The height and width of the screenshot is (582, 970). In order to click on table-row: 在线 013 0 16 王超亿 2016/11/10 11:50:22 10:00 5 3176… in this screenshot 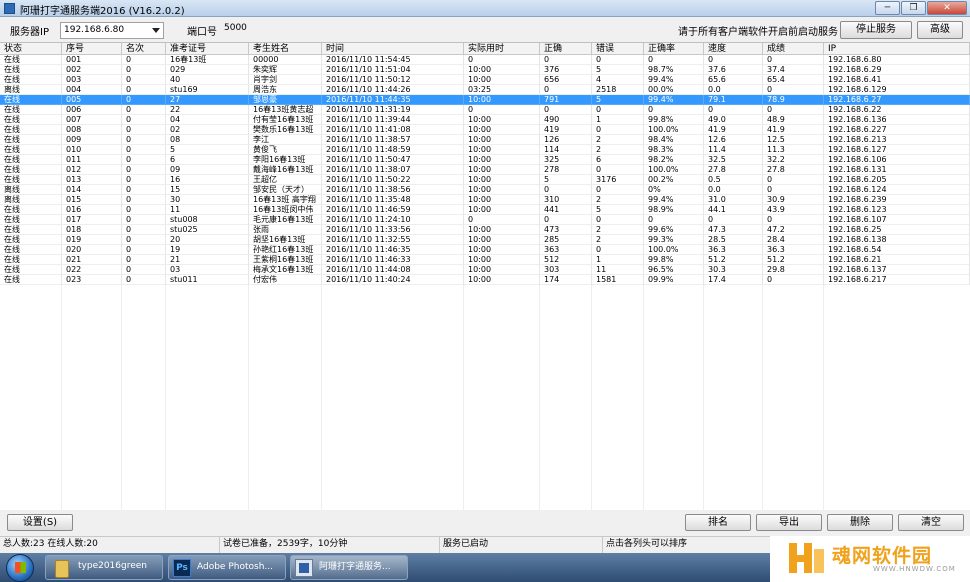, I will do `click(485, 180)`.